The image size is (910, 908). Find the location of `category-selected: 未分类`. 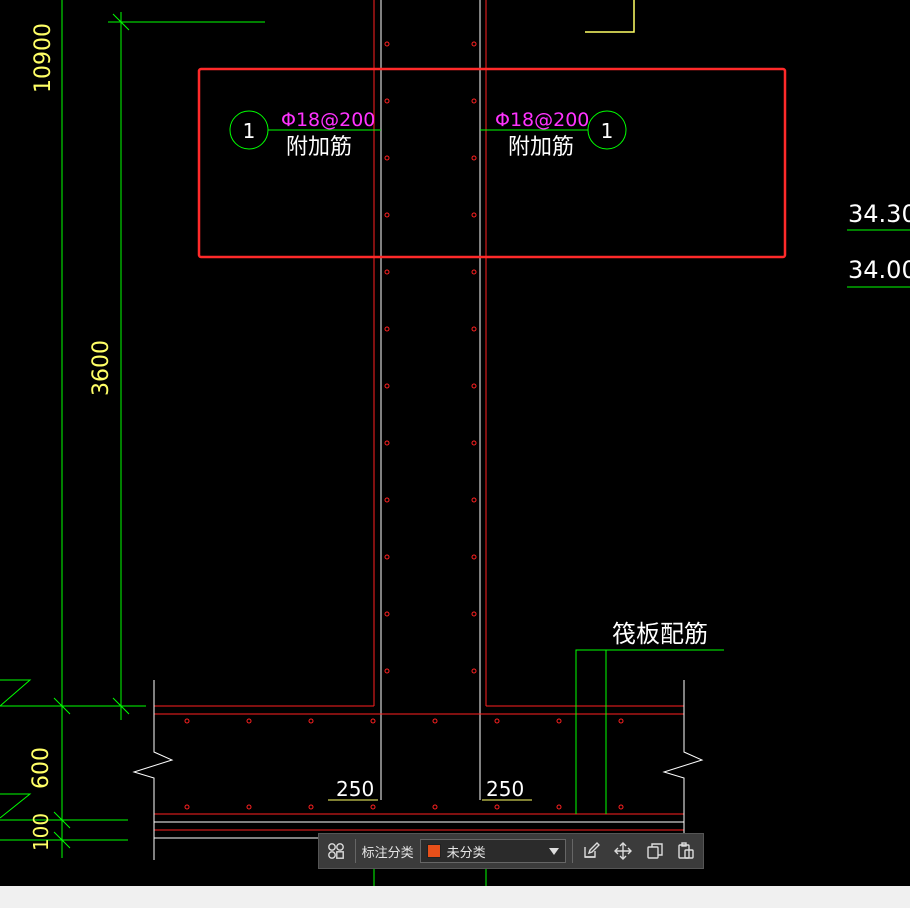

category-selected: 未分类 is located at coordinates (466, 853).